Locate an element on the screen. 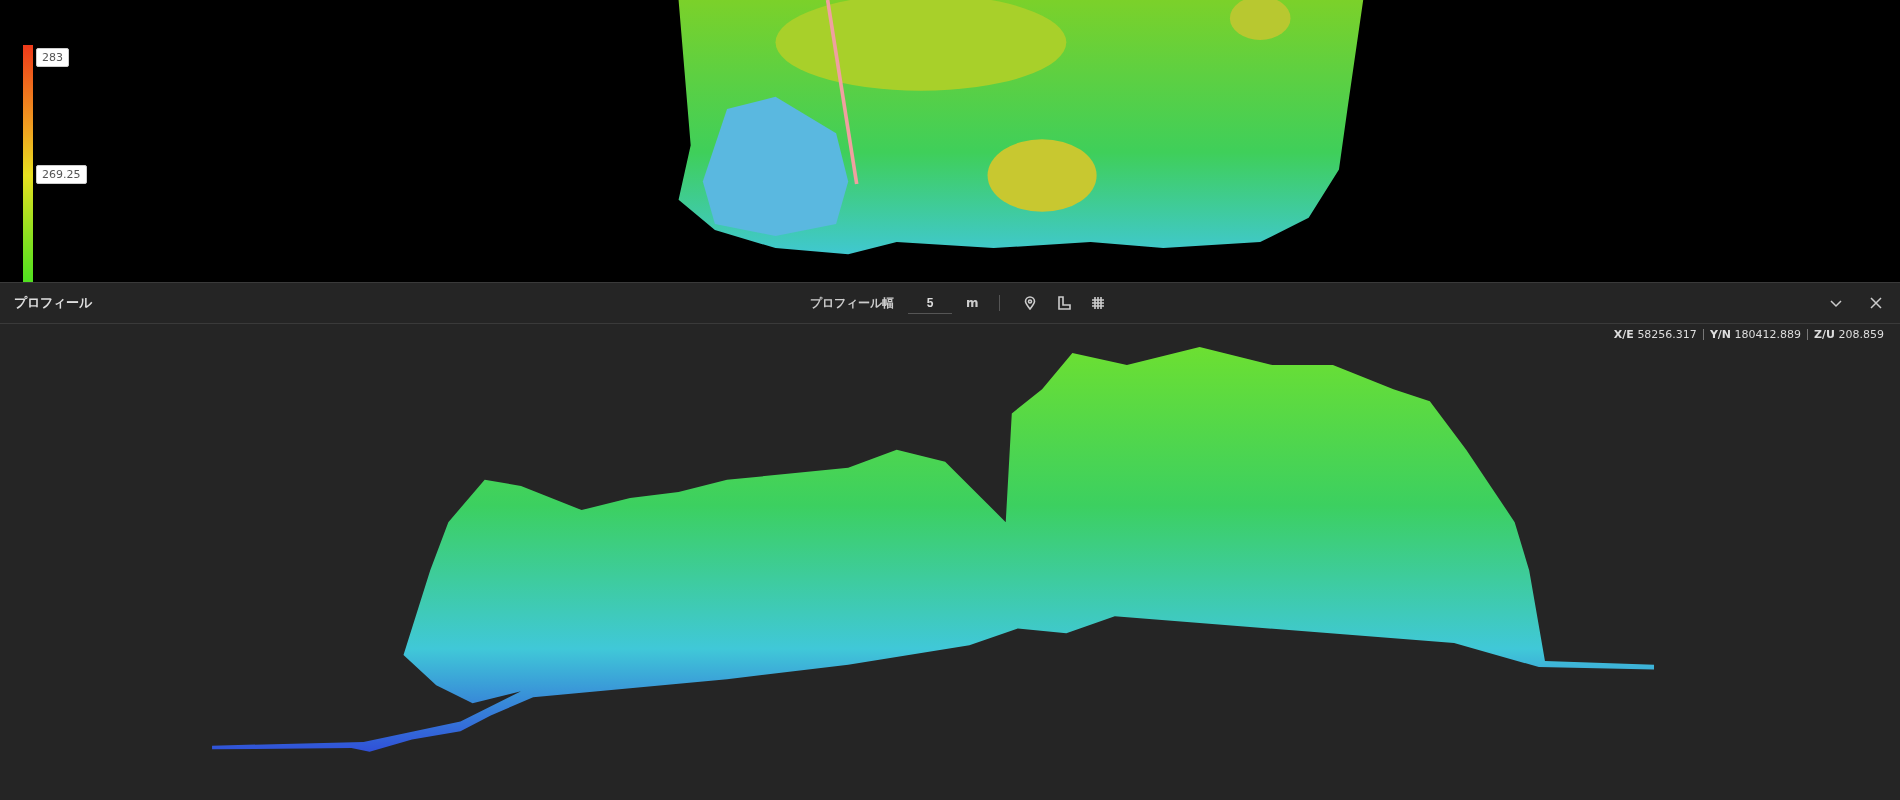 This screenshot has height=800, width=1900. scale-label: 283 is located at coordinates (52, 57).